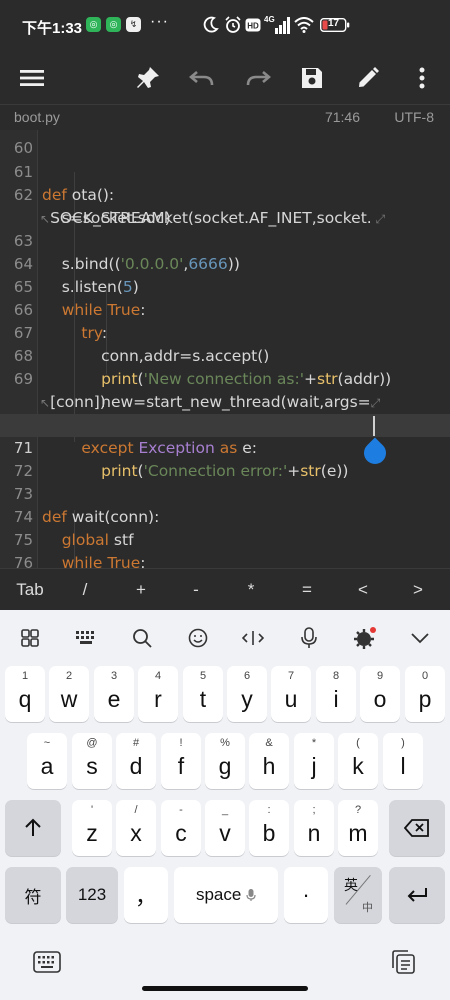 The height and width of the screenshot is (1000, 450). I want to click on enter-icon, so click(417, 895).